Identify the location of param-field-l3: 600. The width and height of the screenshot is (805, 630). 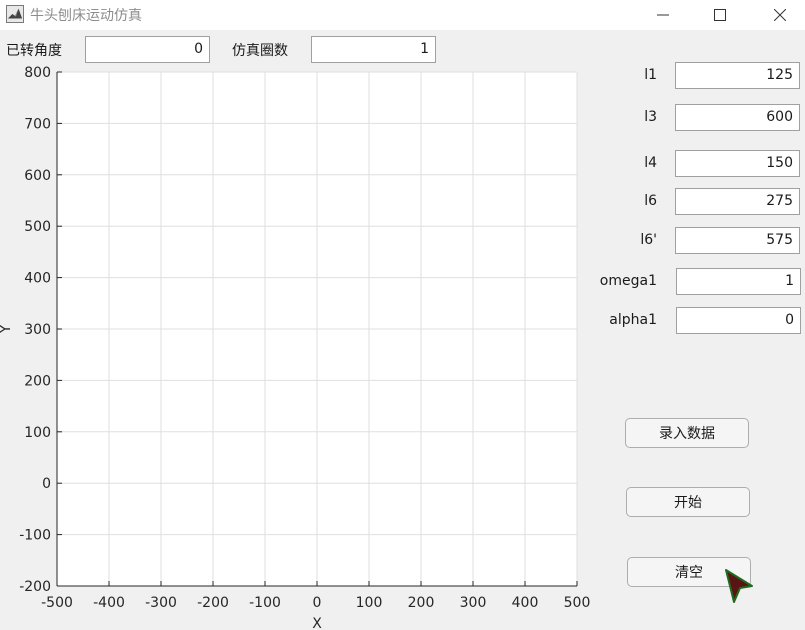
(737, 117).